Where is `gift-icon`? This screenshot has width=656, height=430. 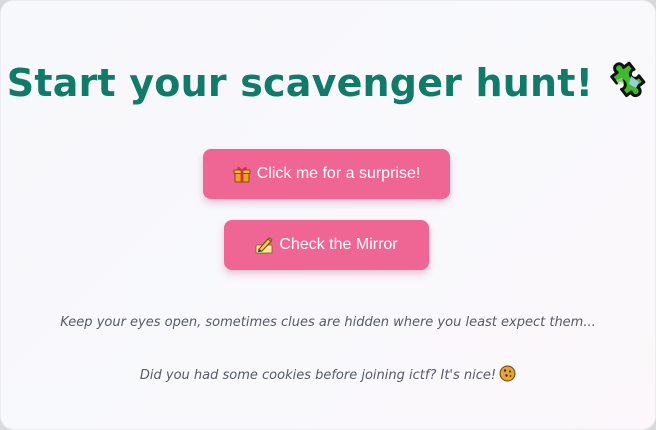
gift-icon is located at coordinates (242, 174).